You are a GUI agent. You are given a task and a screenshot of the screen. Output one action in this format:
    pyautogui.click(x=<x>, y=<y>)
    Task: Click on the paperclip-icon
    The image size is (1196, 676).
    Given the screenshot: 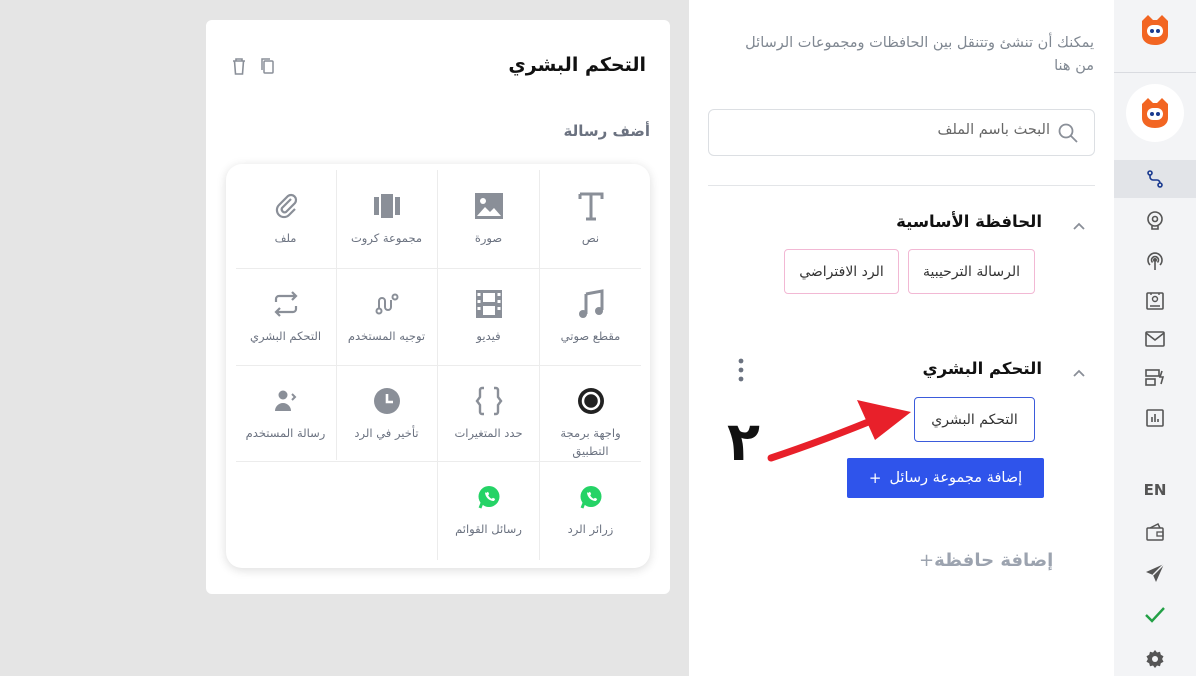 What is the action you would take?
    pyautogui.click(x=286, y=206)
    